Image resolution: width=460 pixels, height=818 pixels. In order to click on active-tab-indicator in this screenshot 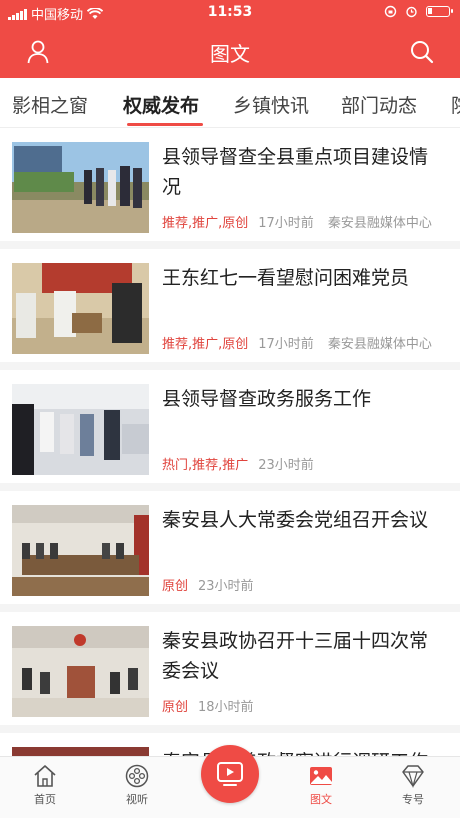, I will do `click(165, 124)`.